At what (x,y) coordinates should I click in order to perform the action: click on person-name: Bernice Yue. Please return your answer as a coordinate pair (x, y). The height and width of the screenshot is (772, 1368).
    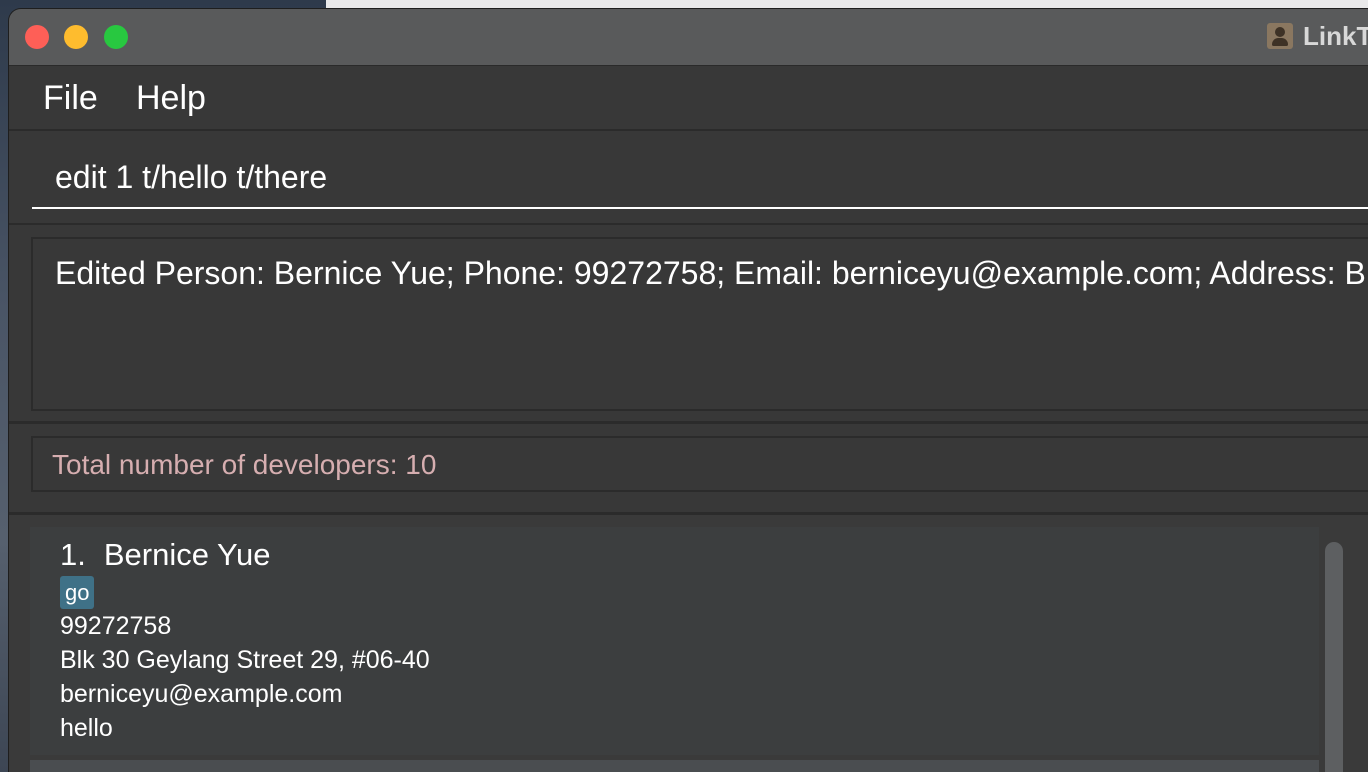
    Looking at the image, I should click on (187, 554).